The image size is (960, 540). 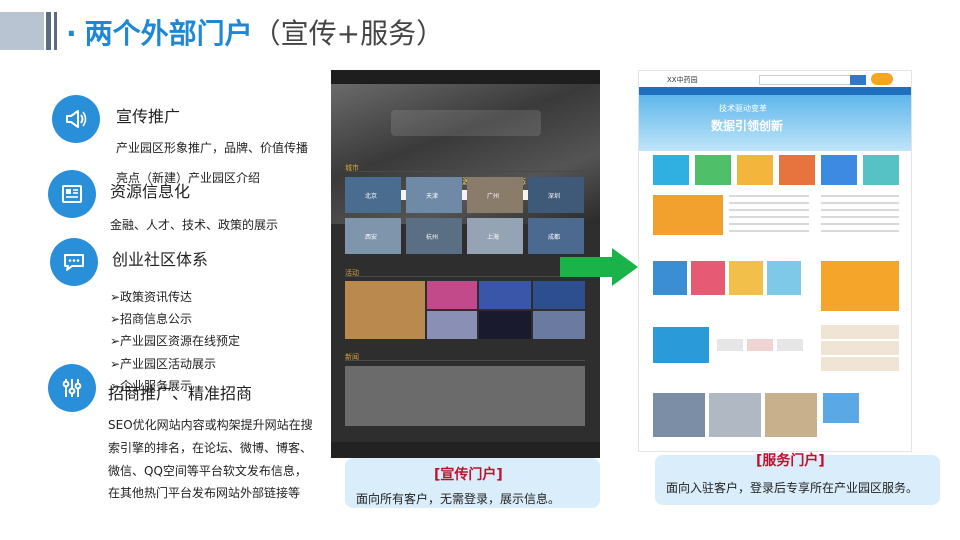 What do you see at coordinates (207, 471) in the screenshot?
I see `section-text: 微信、QQ空间等平台软文发布信息，` at bounding box center [207, 471].